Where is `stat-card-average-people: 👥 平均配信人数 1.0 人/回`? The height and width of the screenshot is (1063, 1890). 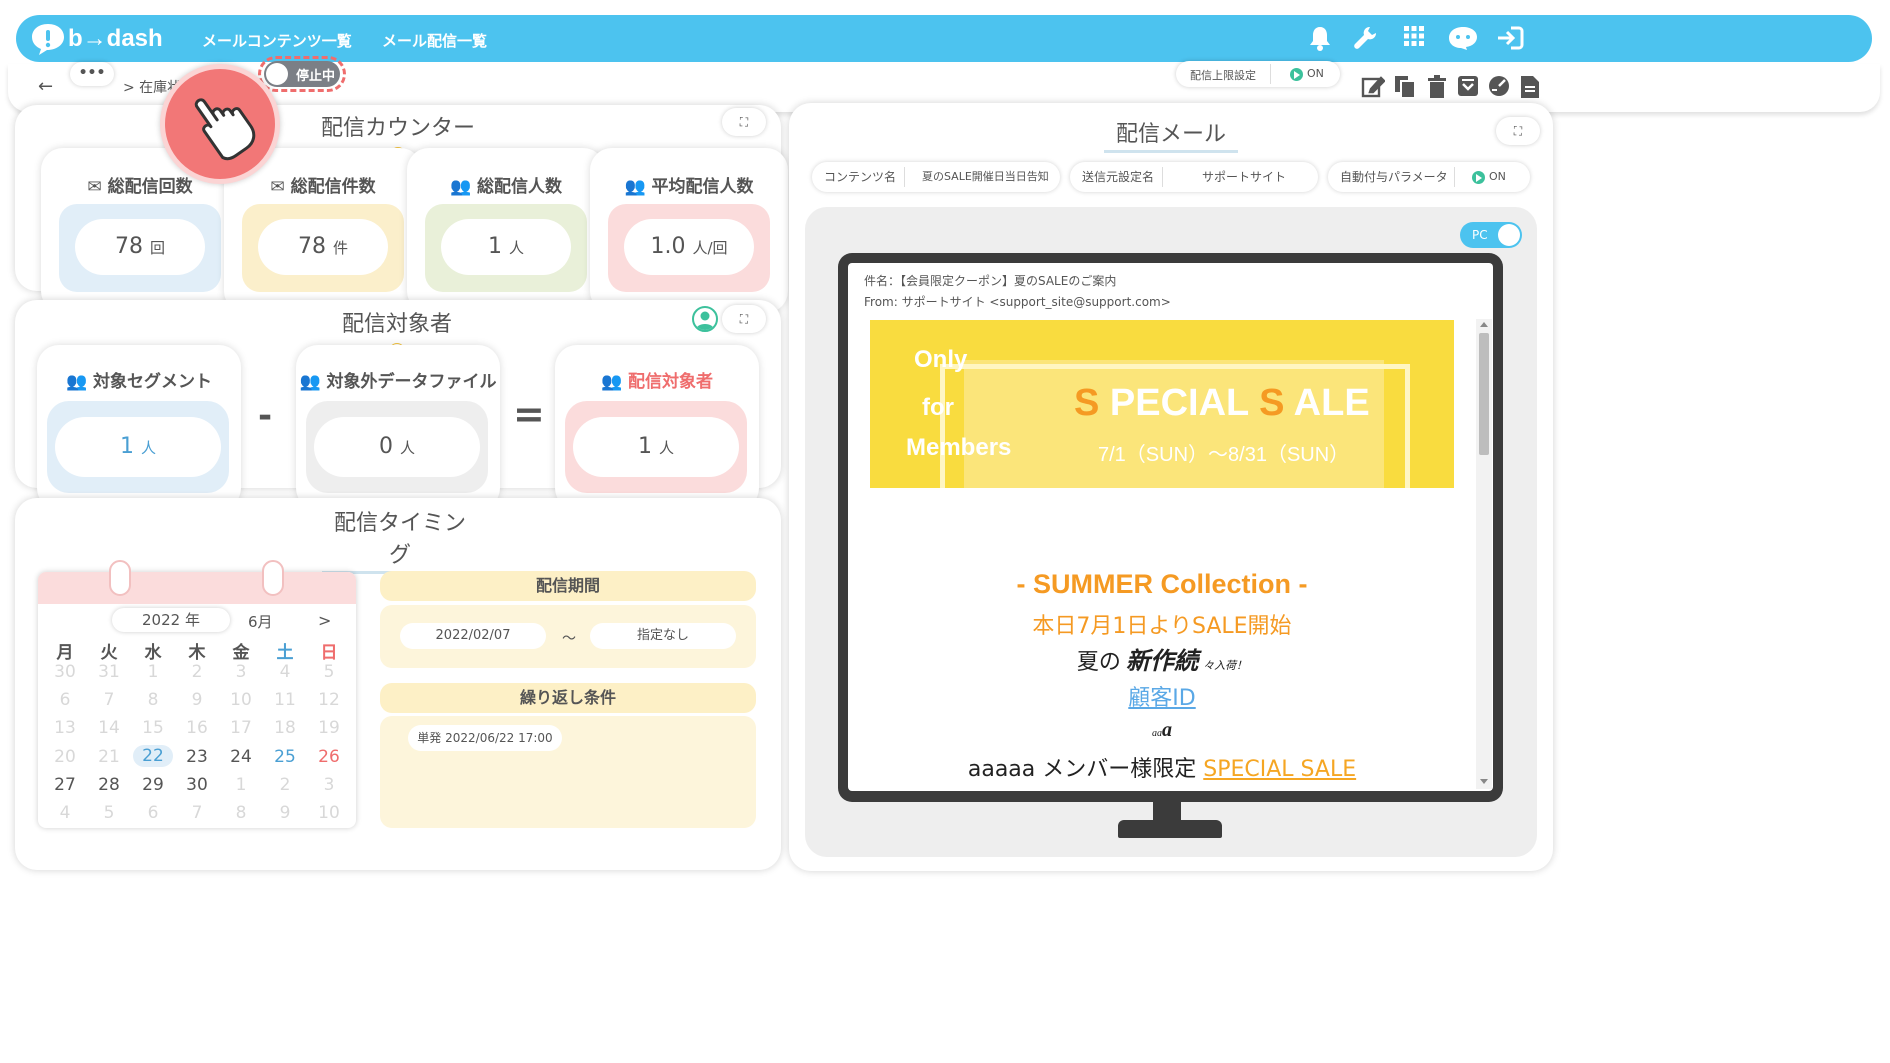
stat-card-average-people: 👥 平均配信人数 1.0 人/回 is located at coordinates (689, 230).